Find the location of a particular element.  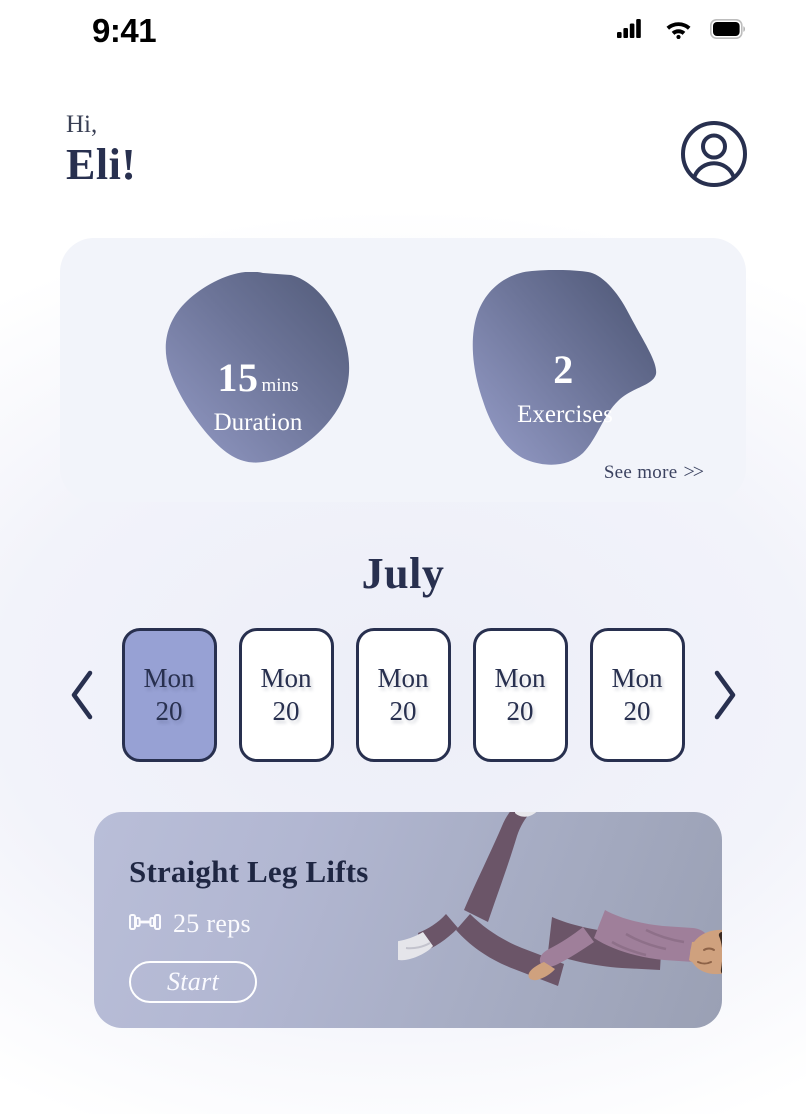

double-chevron-right-icon: >> is located at coordinates (693, 472).